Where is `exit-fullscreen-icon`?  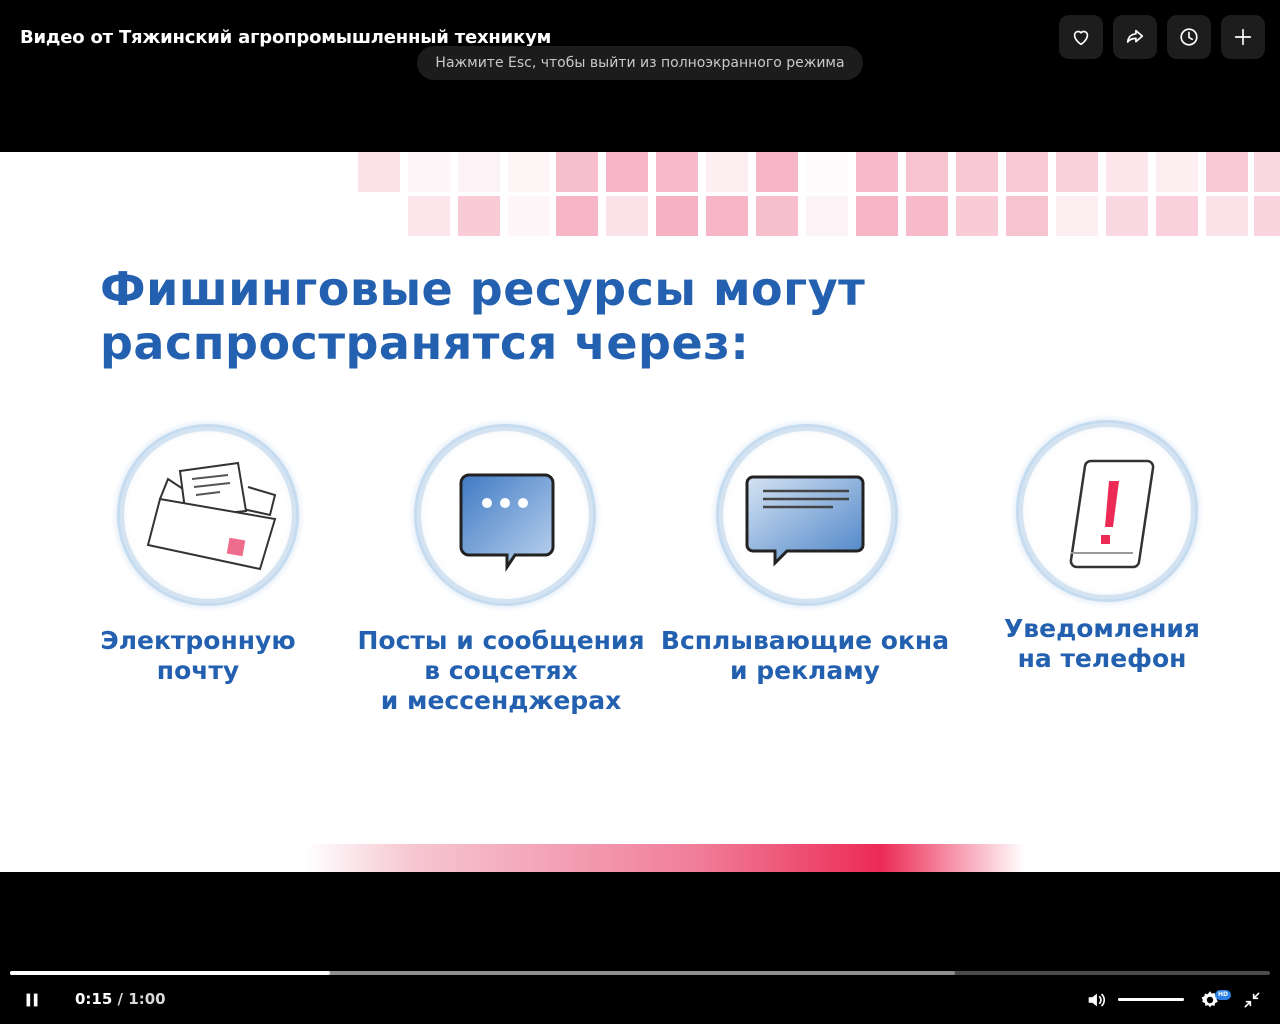 exit-fullscreen-icon is located at coordinates (1252, 1000).